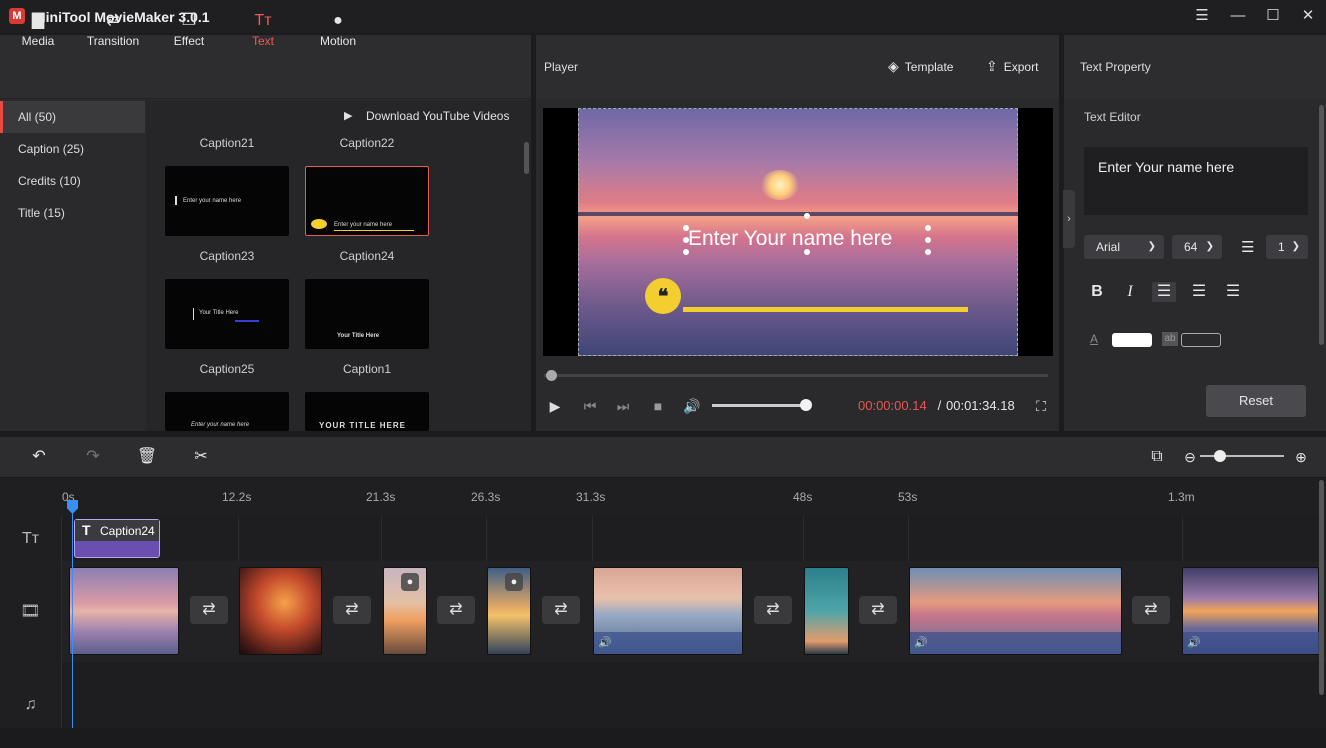 Image resolution: width=1326 pixels, height=748 pixels. I want to click on library-scrollbar, so click(526, 158).